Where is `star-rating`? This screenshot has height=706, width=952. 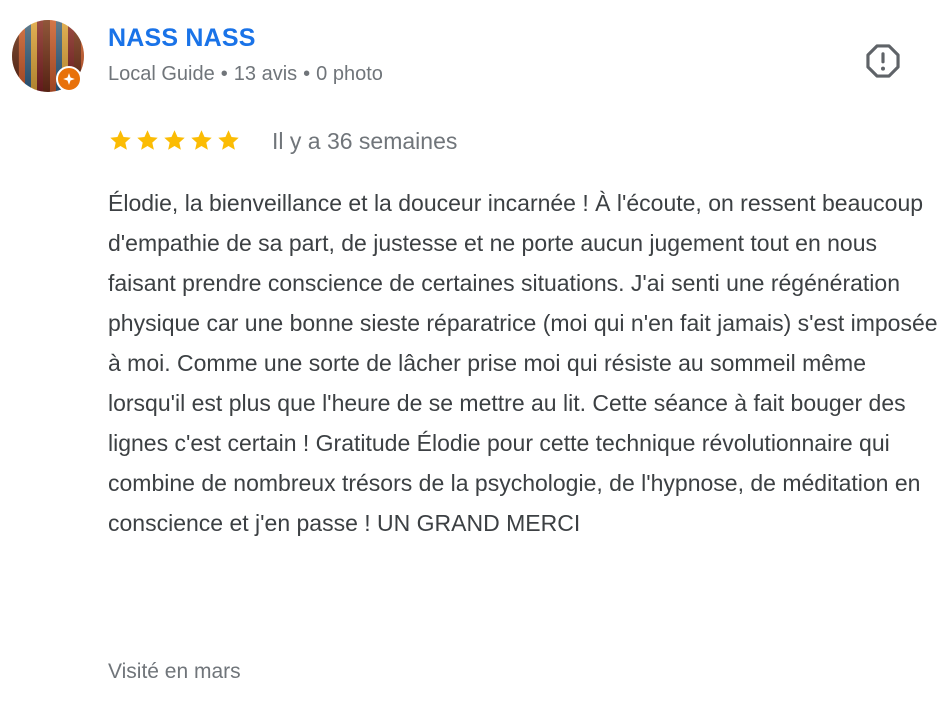 star-rating is located at coordinates (174, 140).